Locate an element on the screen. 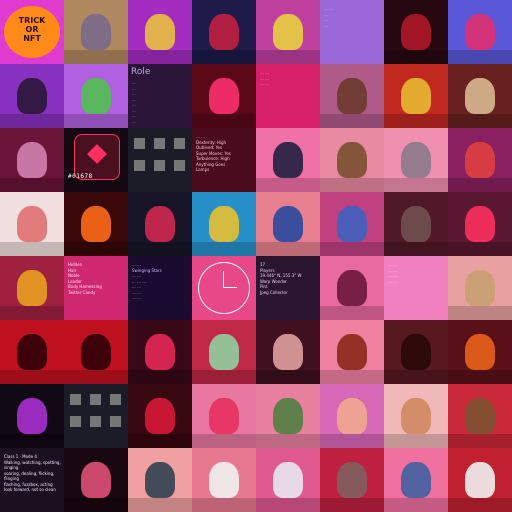 The image size is (512, 512). neon-cat-icon is located at coordinates (224, 96).